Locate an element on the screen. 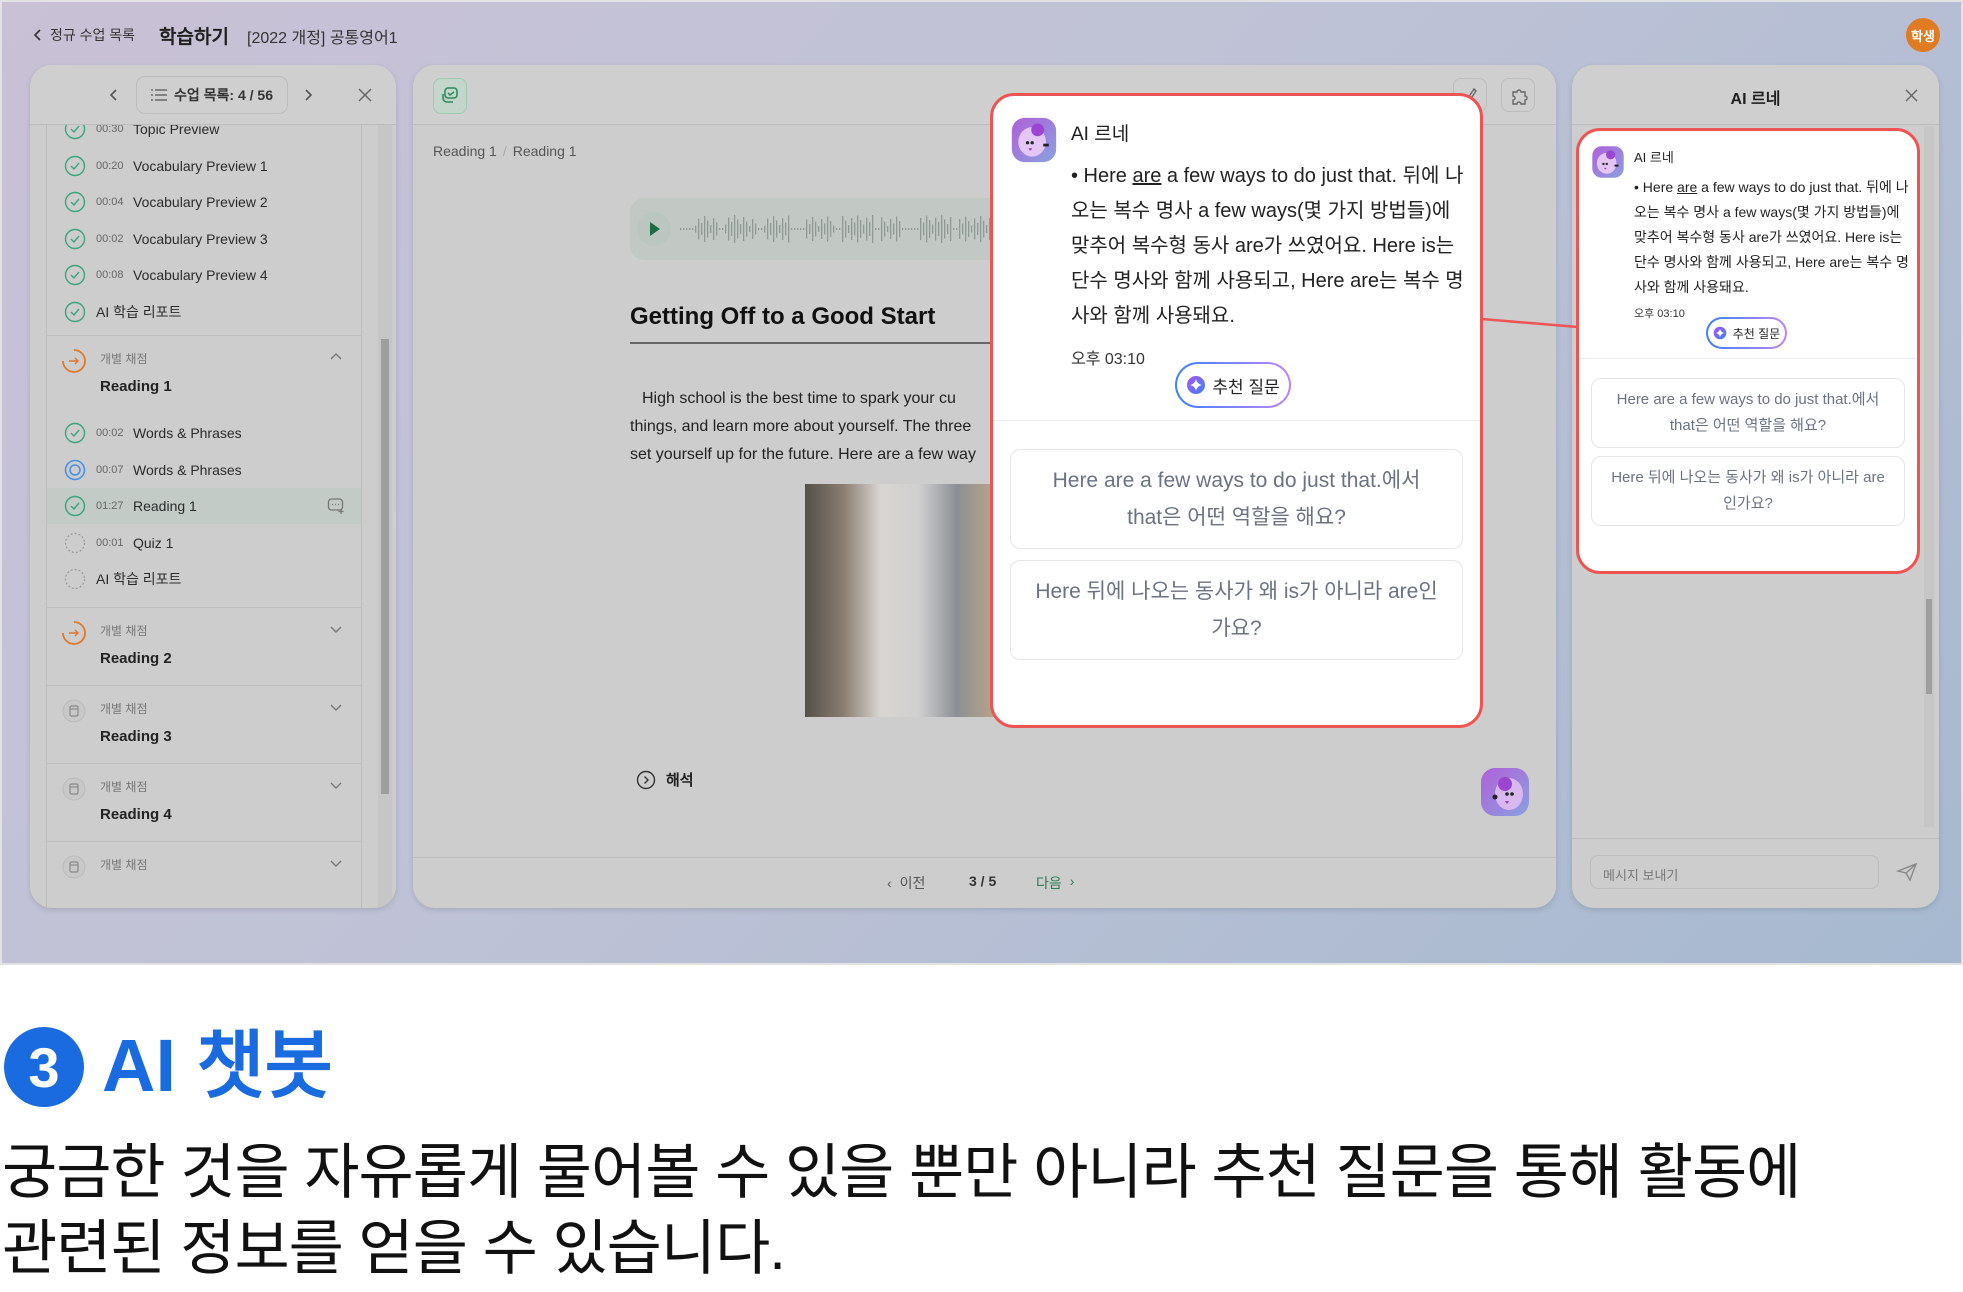 The width and height of the screenshot is (1963, 1292). next-lesson-icon is located at coordinates (308, 95).